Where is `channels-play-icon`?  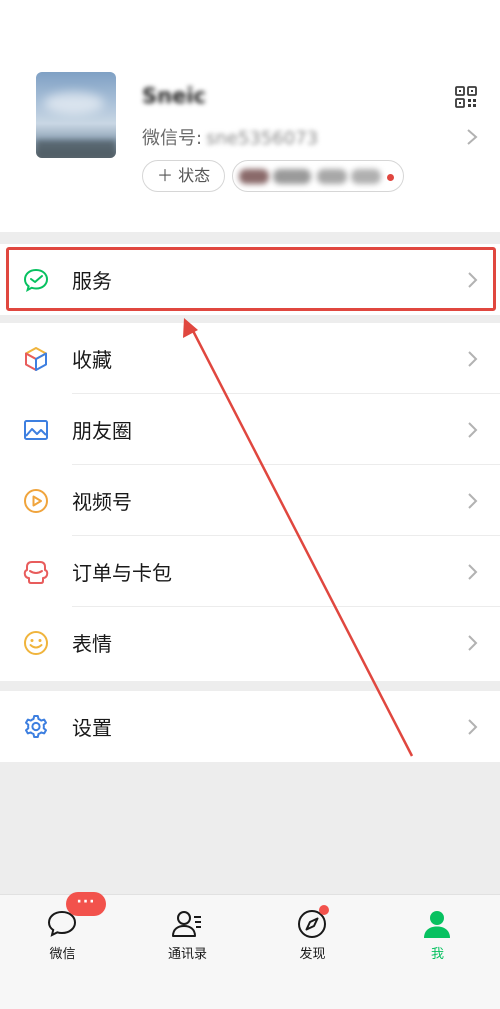
channels-play-icon is located at coordinates (36, 500).